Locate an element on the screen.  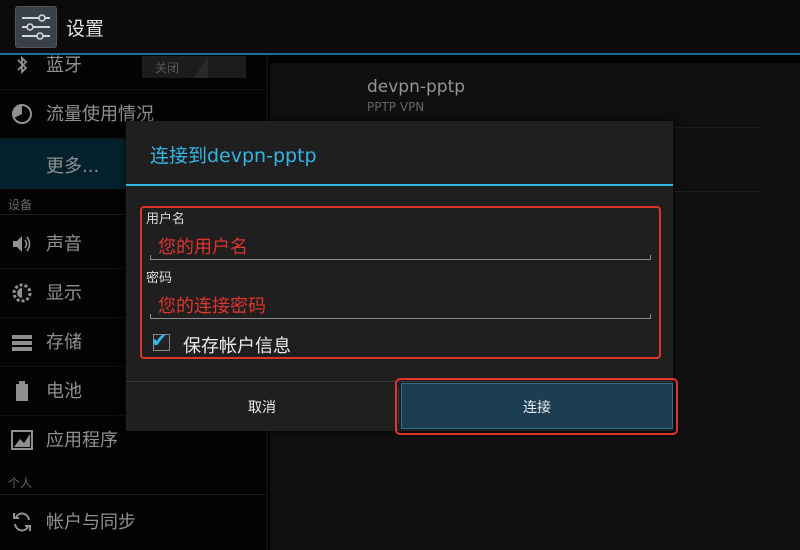
username-field: 您的用户名 is located at coordinates (203, 246).